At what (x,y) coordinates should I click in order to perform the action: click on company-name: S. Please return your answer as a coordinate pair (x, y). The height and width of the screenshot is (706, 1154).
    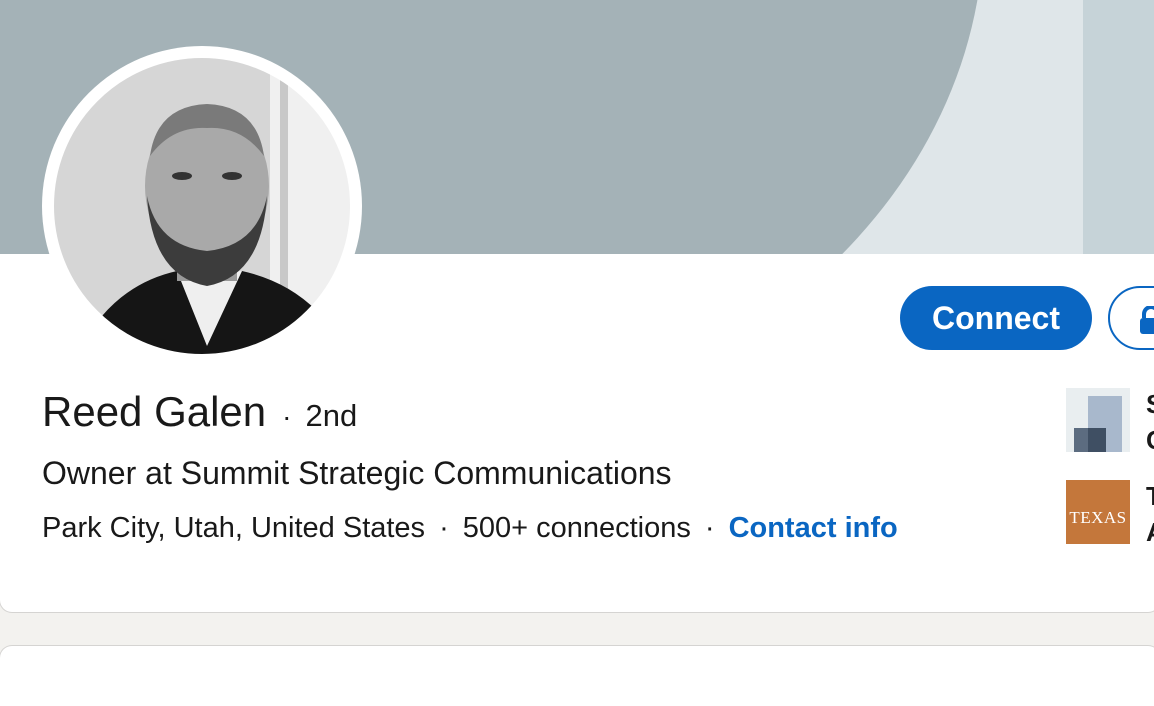
    Looking at the image, I should click on (1150, 404).